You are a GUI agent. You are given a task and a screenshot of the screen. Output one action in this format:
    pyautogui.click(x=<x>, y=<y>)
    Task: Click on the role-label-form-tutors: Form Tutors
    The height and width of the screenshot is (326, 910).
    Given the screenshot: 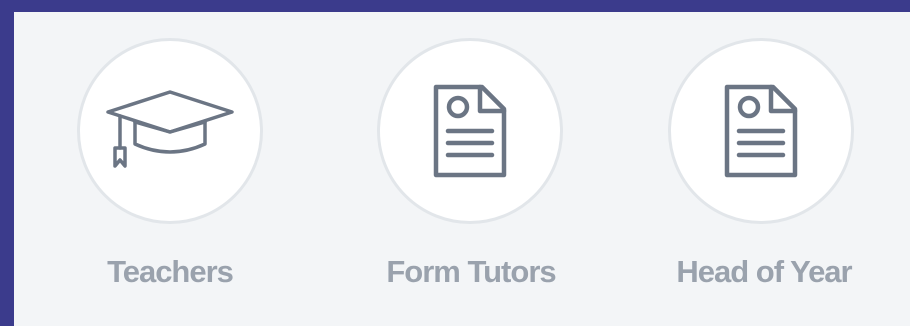 What is the action you would take?
    pyautogui.click(x=471, y=271)
    